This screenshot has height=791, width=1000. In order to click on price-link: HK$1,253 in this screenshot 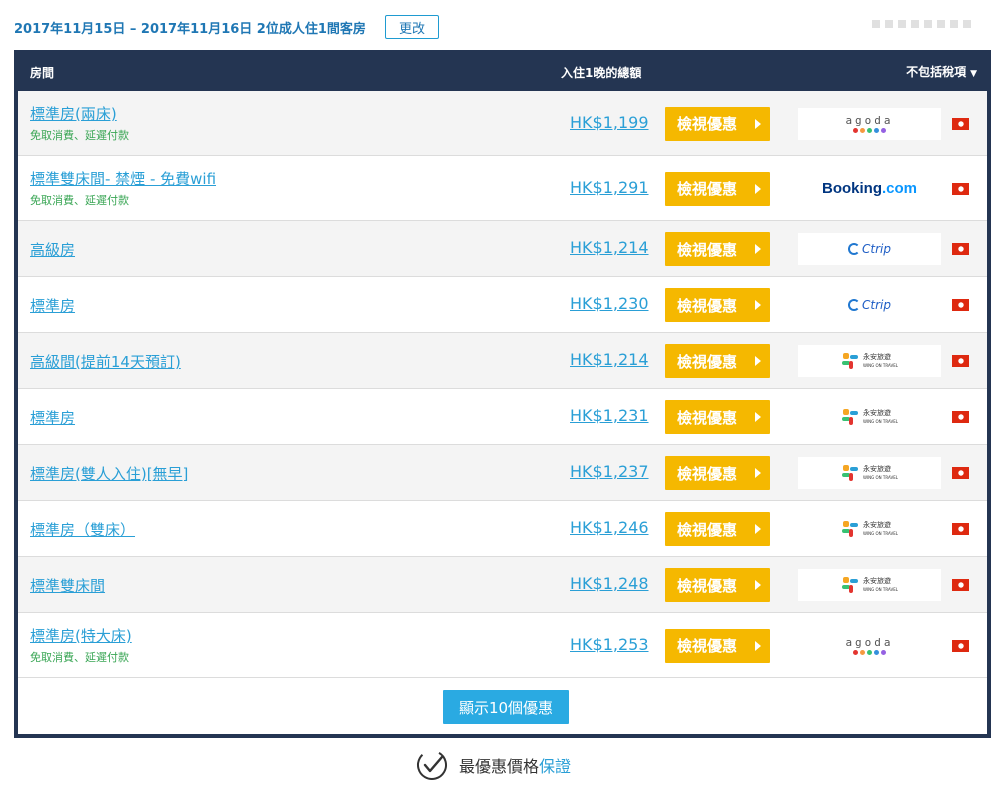, I will do `click(609, 644)`.